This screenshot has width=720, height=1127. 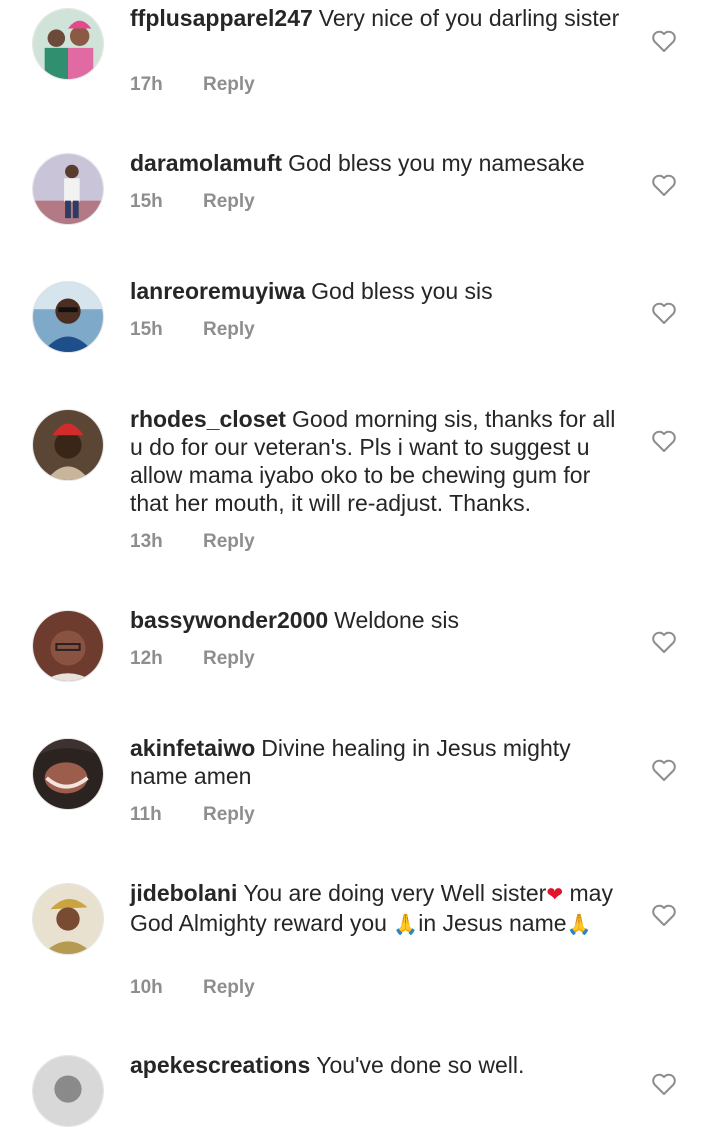 I want to click on comment-text: God bless you sis, so click(x=402, y=291).